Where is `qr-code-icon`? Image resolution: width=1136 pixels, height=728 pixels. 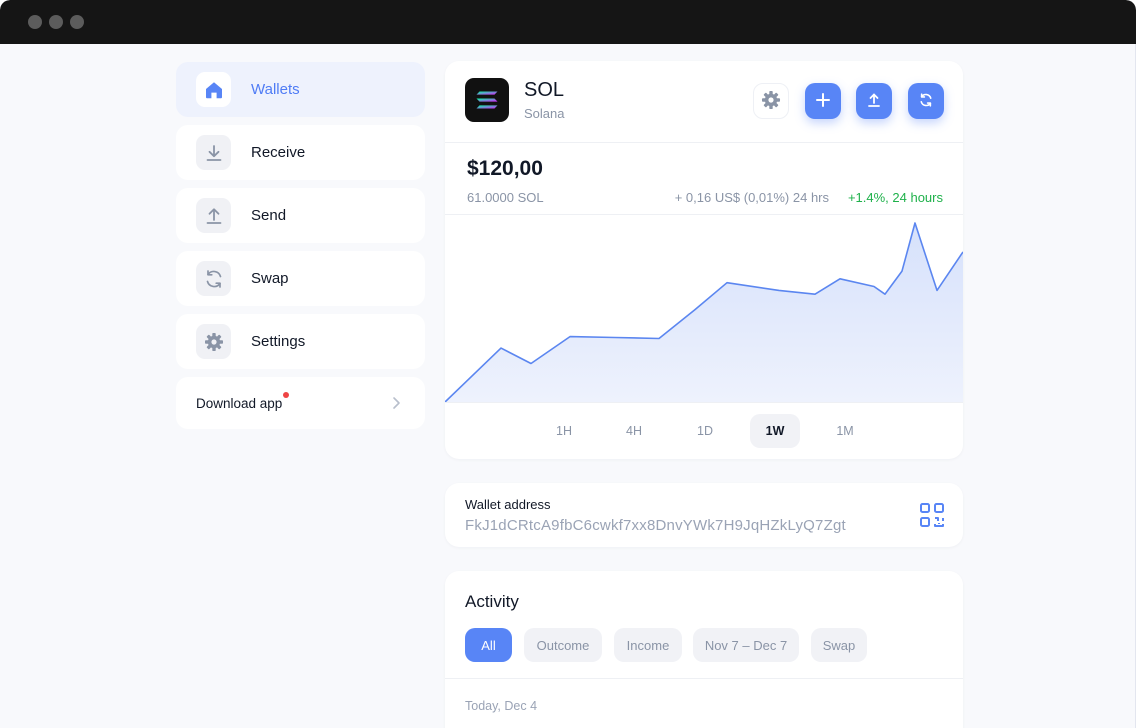 qr-code-icon is located at coordinates (932, 517).